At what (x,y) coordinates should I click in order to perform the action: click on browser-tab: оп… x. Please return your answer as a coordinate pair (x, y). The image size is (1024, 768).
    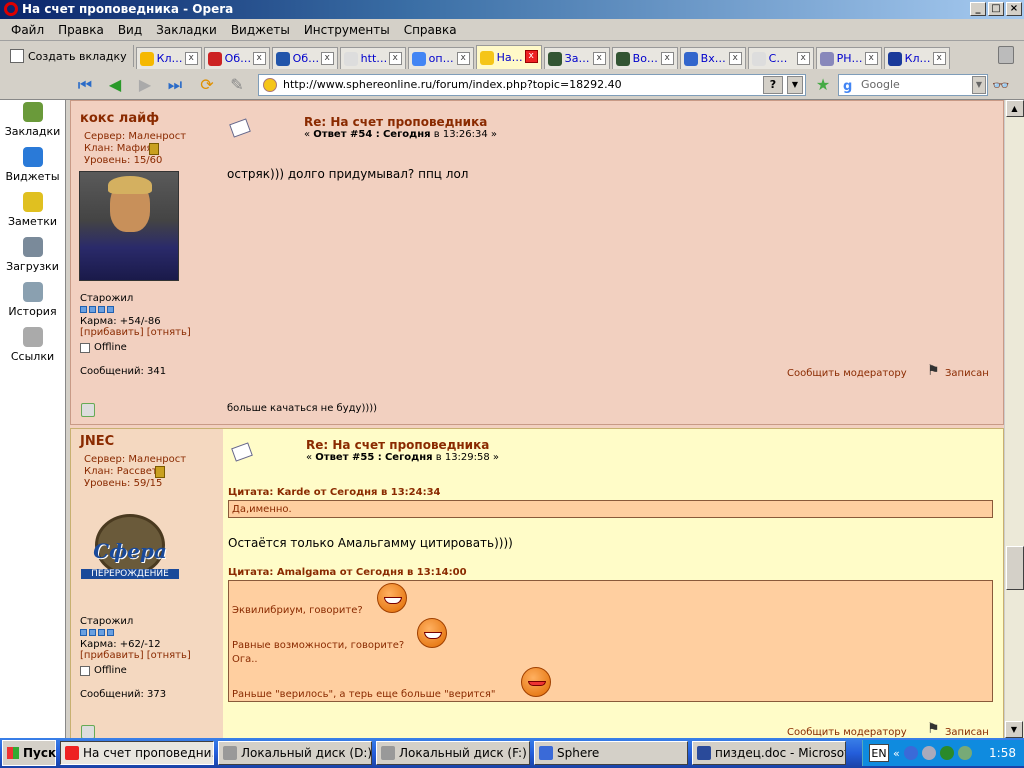
    Looking at the image, I should click on (440, 58).